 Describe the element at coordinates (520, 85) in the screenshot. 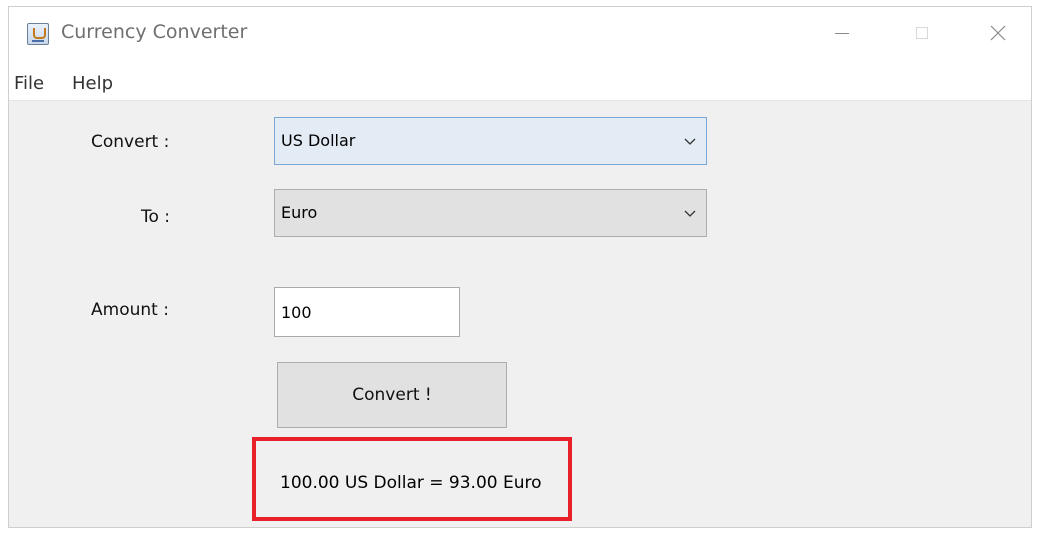

I see `menu-bar: File Help` at that location.